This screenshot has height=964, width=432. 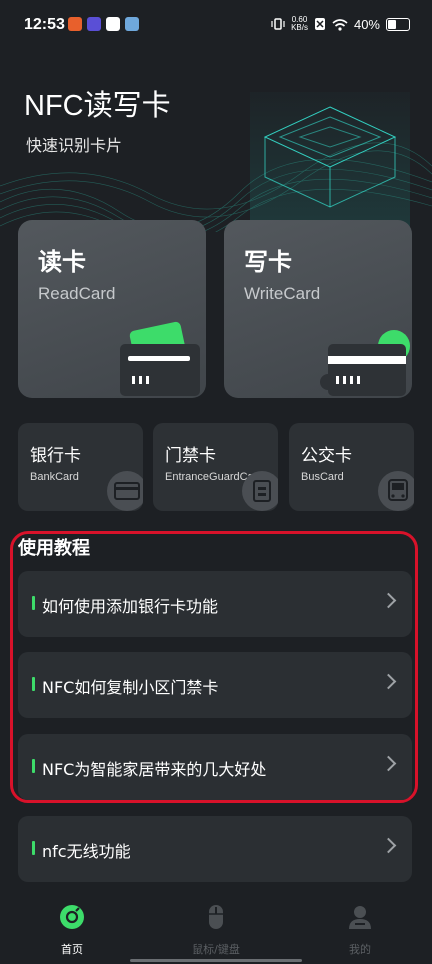 What do you see at coordinates (360, 930) in the screenshot?
I see `nav-profile: 我的` at bounding box center [360, 930].